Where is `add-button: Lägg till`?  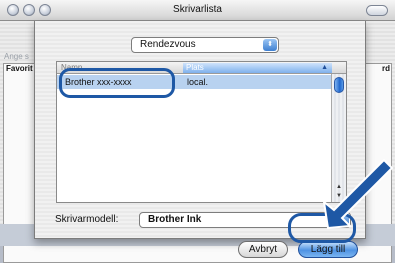 add-button: Lägg till is located at coordinates (328, 249).